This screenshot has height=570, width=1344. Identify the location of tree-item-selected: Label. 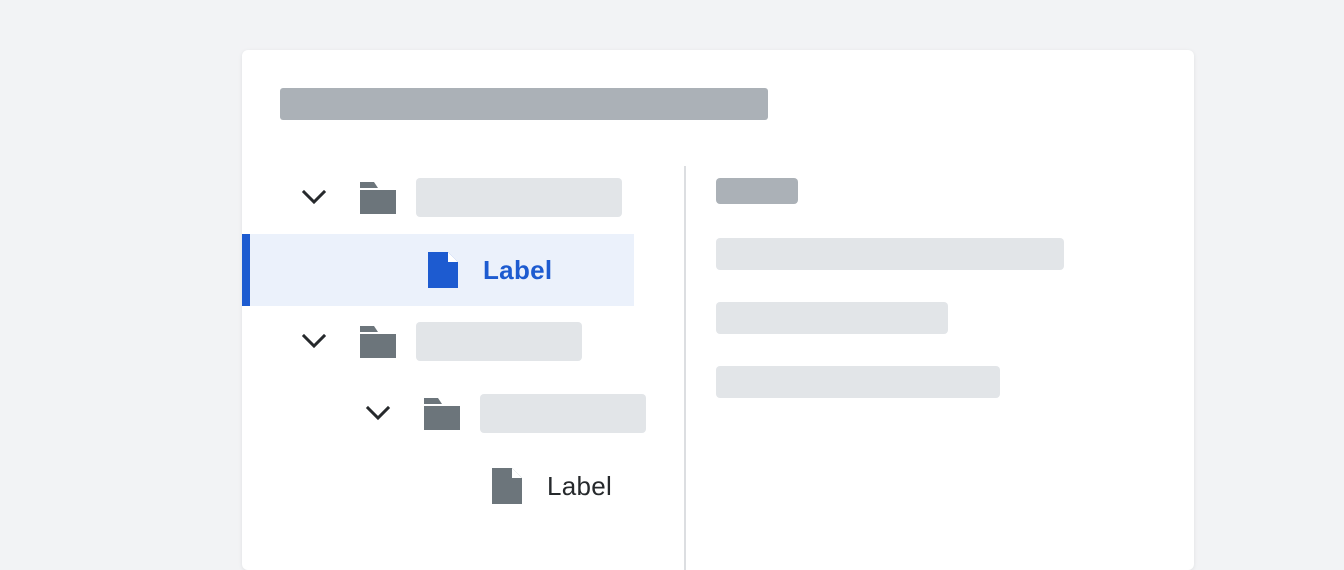
(438, 270).